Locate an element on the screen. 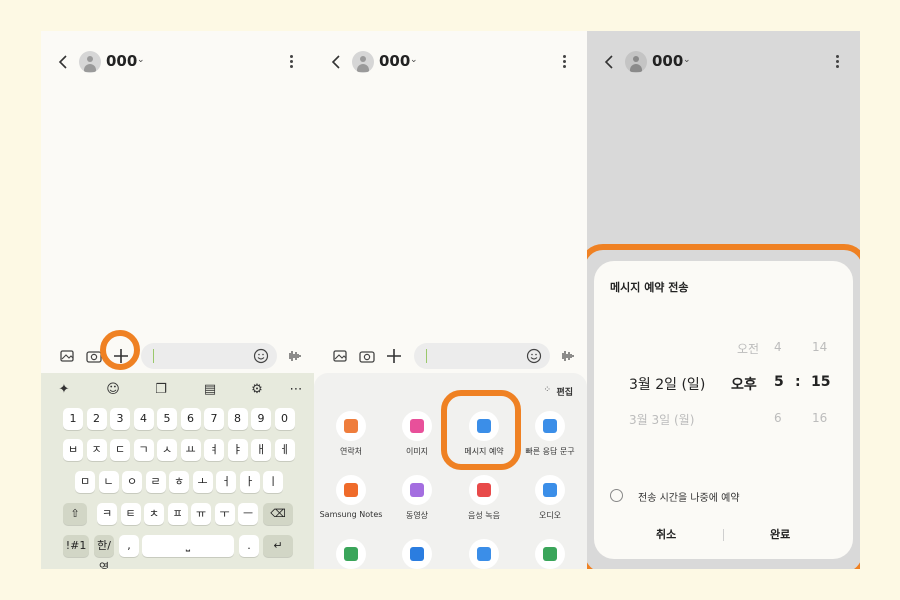  key: ㅔ is located at coordinates (284, 450).